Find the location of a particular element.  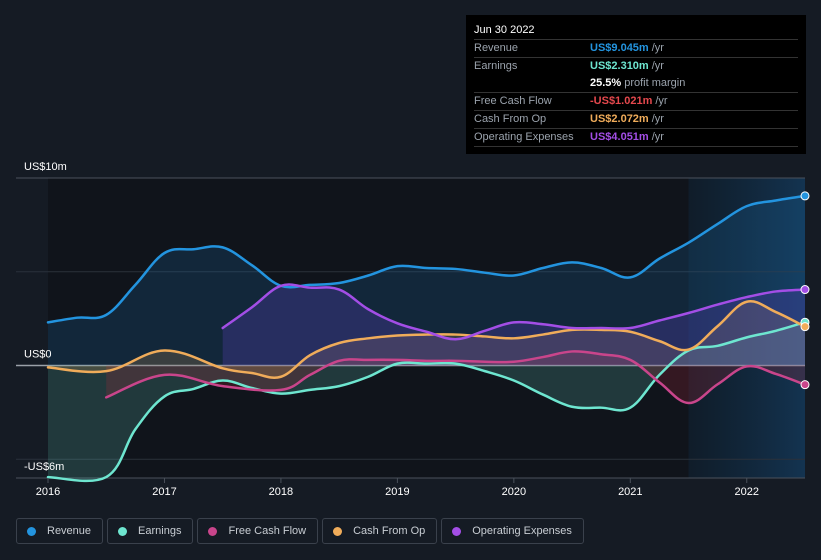

tooltip-row: Operating Expenses US$4.051m/yr is located at coordinates (636, 138).